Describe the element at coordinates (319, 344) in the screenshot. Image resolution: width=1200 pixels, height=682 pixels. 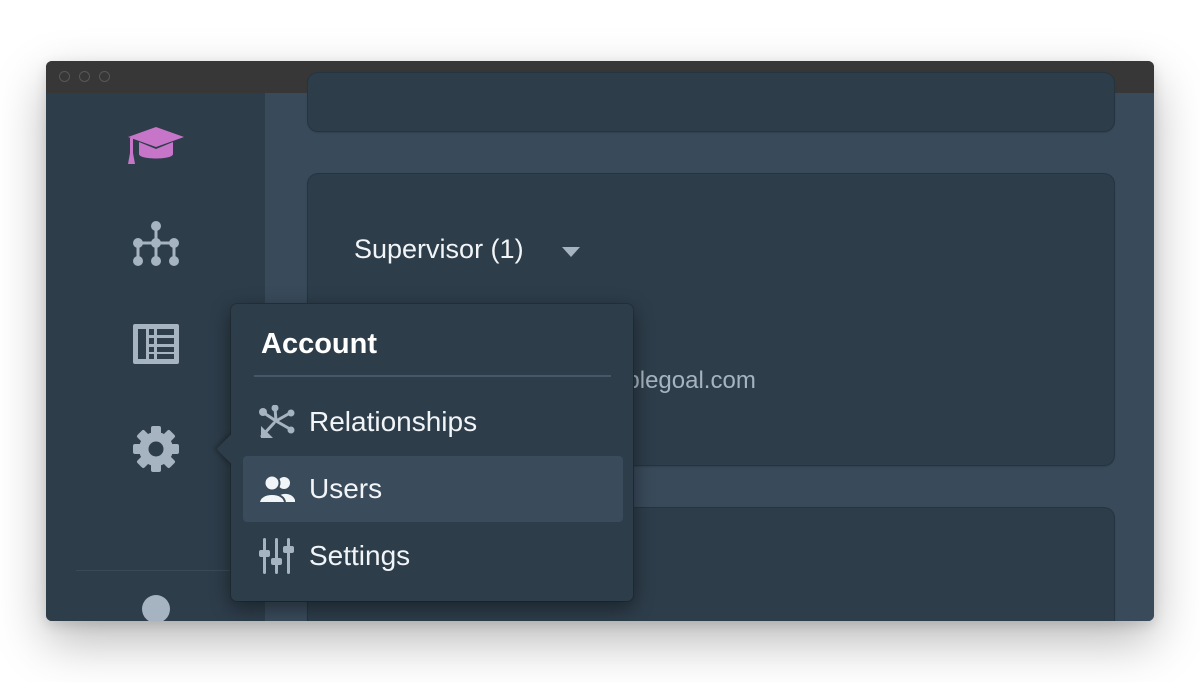
I see `popover-title: Account` at that location.